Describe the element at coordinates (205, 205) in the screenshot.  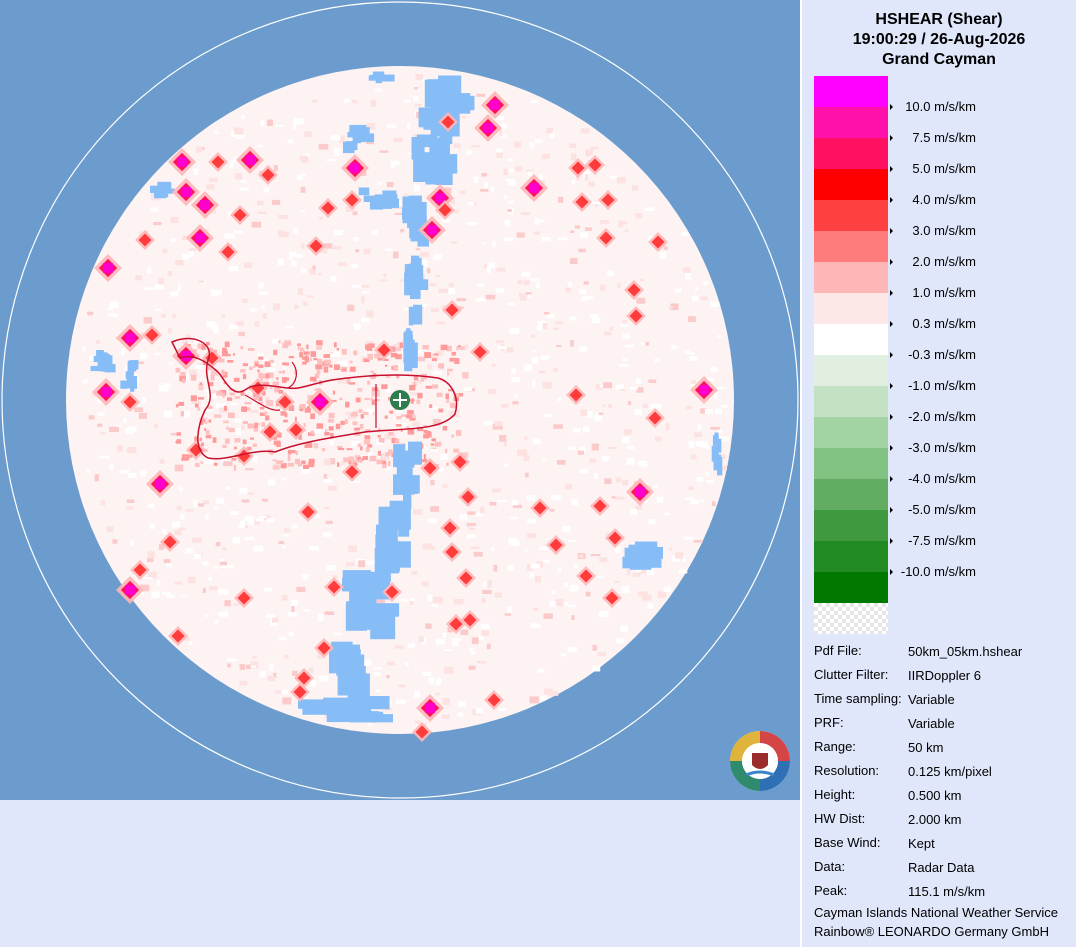
I see `shear-cell-core` at that location.